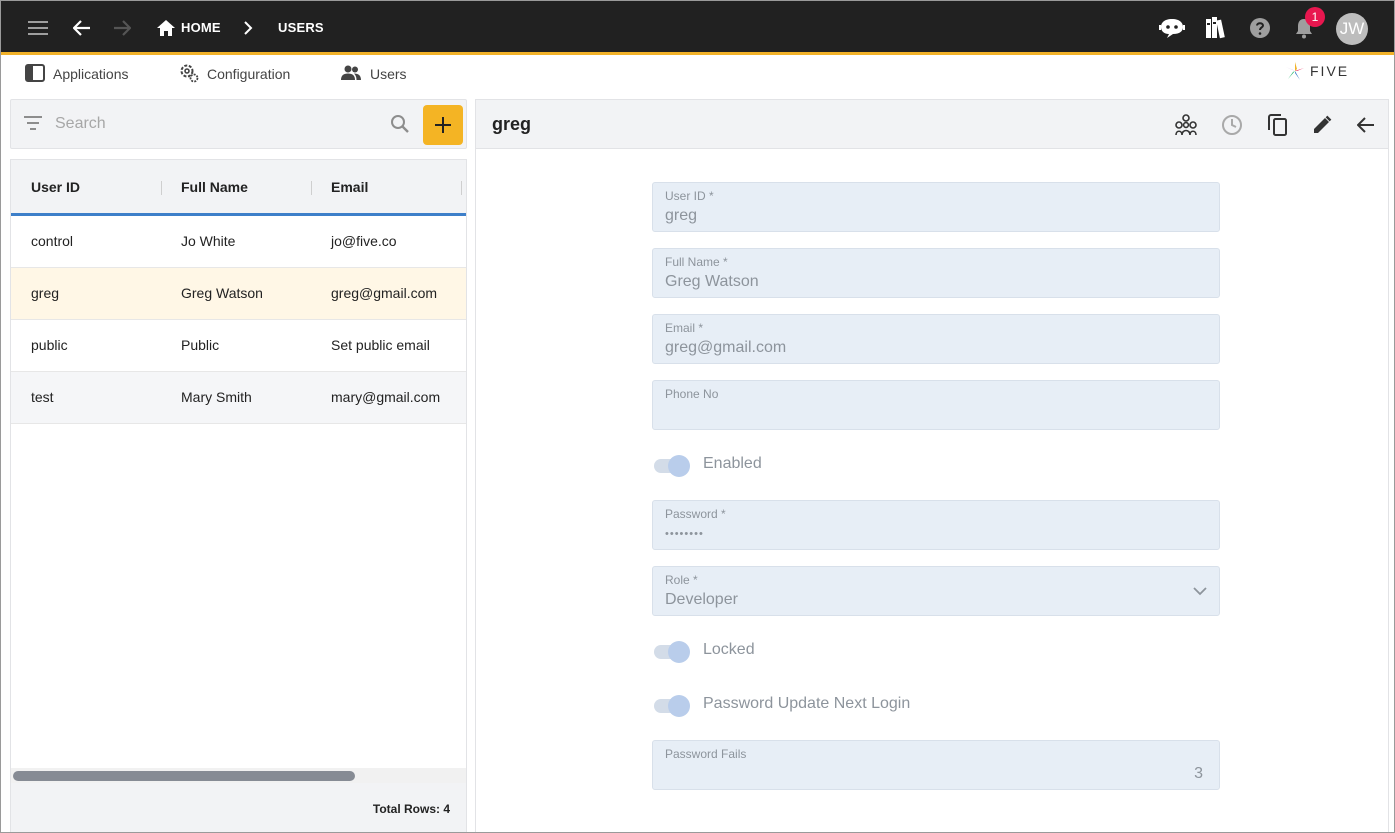 Image resolution: width=1395 pixels, height=833 pixels. Describe the element at coordinates (932, 124) in the screenshot. I see `form-header: greg` at that location.